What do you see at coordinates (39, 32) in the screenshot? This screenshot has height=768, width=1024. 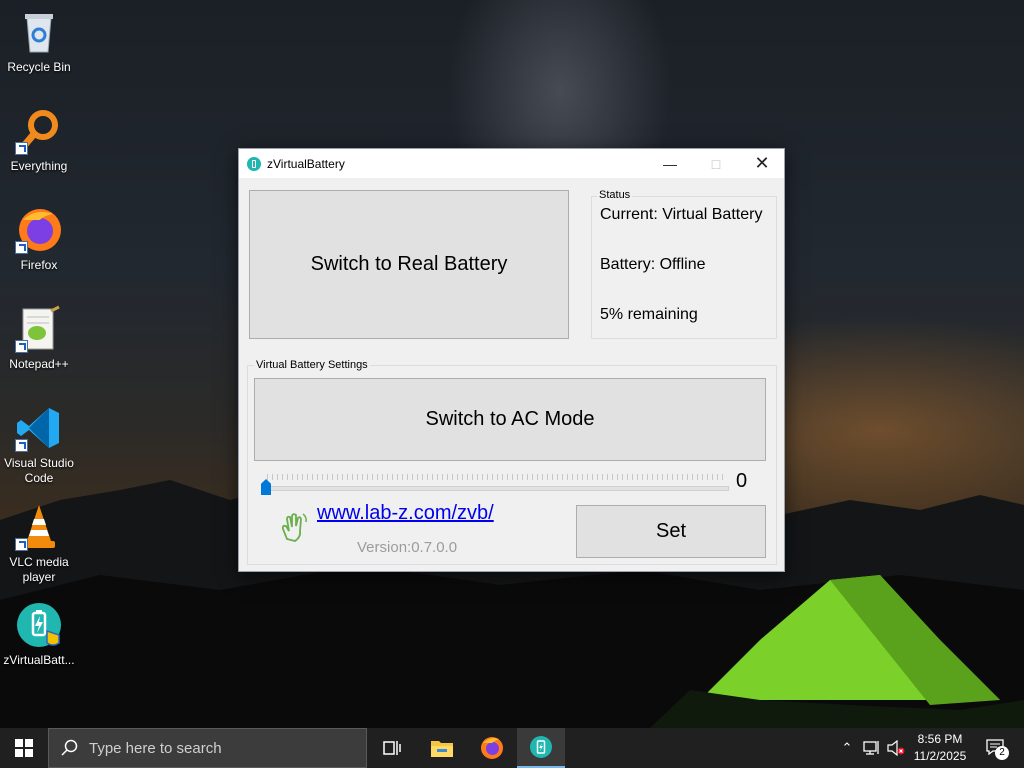 I see `recycle-bin-icon` at bounding box center [39, 32].